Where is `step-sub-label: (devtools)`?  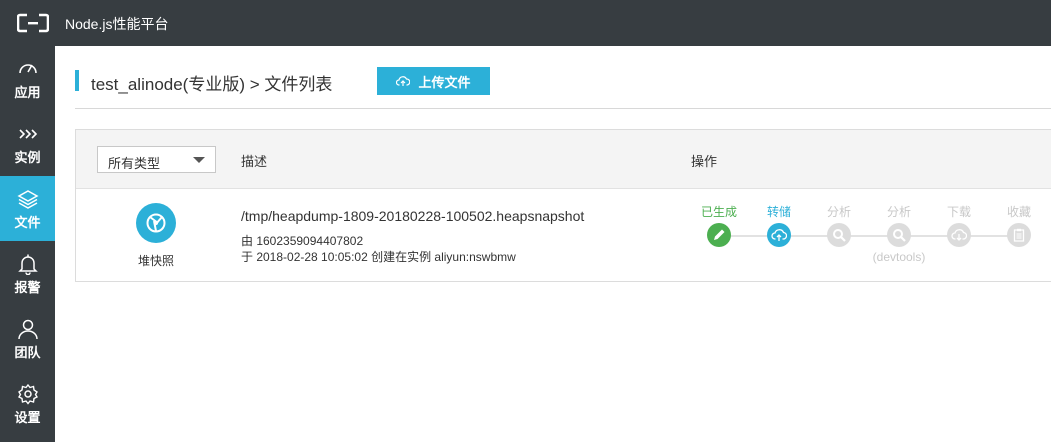
step-sub-label: (devtools) is located at coordinates (899, 257).